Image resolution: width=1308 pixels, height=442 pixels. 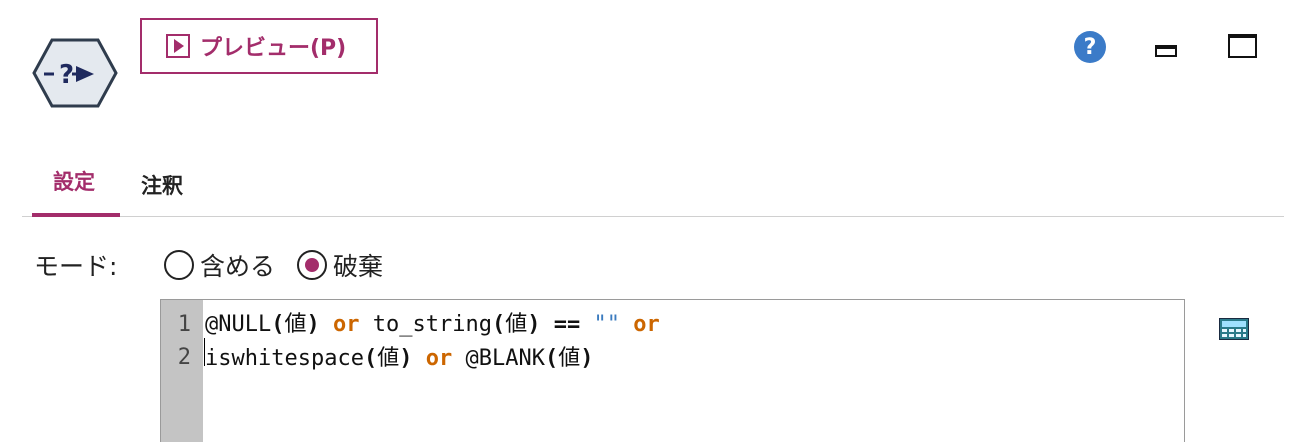 What do you see at coordinates (76, 266) in the screenshot?
I see `mode-label: モード:` at bounding box center [76, 266].